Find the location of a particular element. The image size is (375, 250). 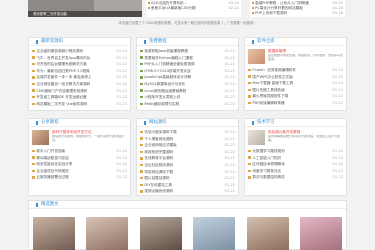

list-item: Redis缓存原理与实践 01-22 is located at coordinates (187, 104).